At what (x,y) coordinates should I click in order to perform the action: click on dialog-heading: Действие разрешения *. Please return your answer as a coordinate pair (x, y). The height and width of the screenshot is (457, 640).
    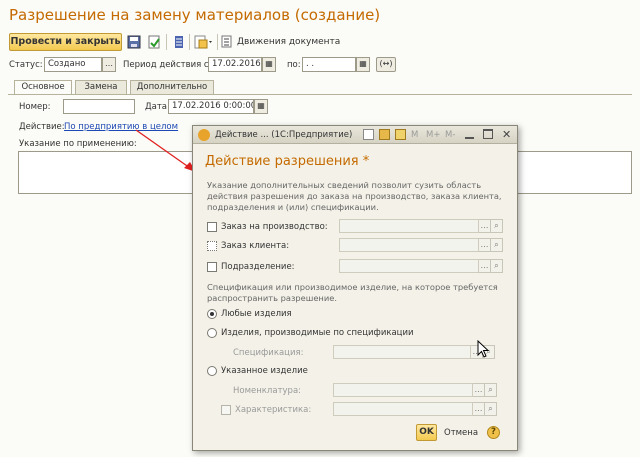
    Looking at the image, I should click on (287, 161).